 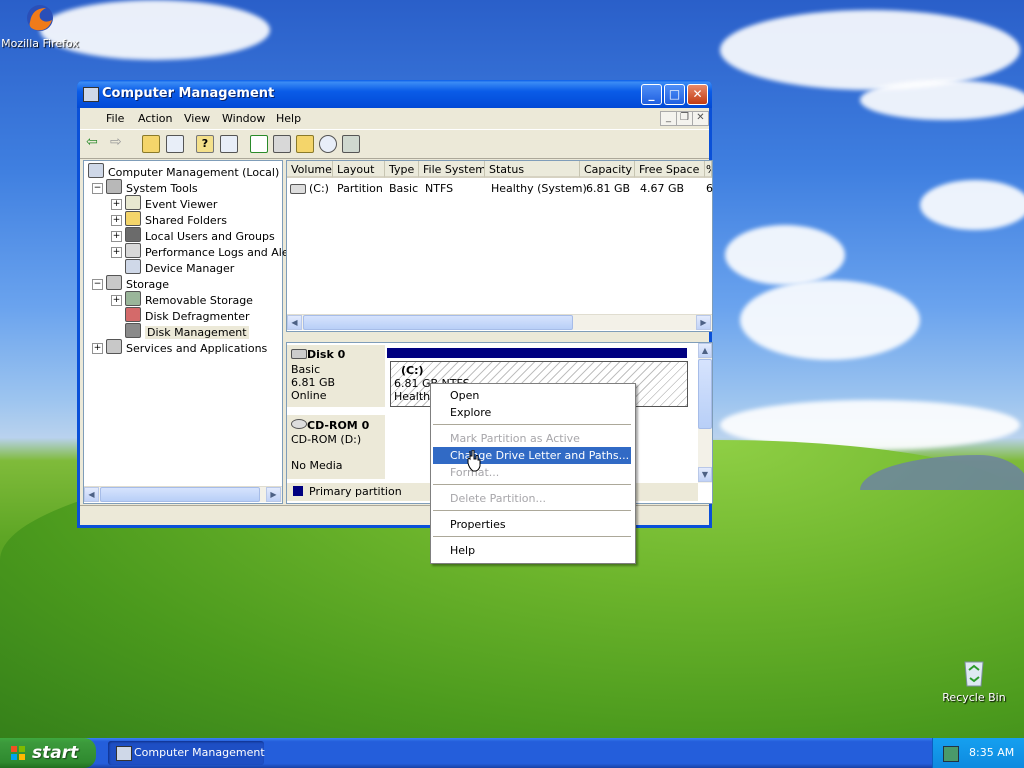 I want to click on open-folder-icon, so click(x=305, y=144).